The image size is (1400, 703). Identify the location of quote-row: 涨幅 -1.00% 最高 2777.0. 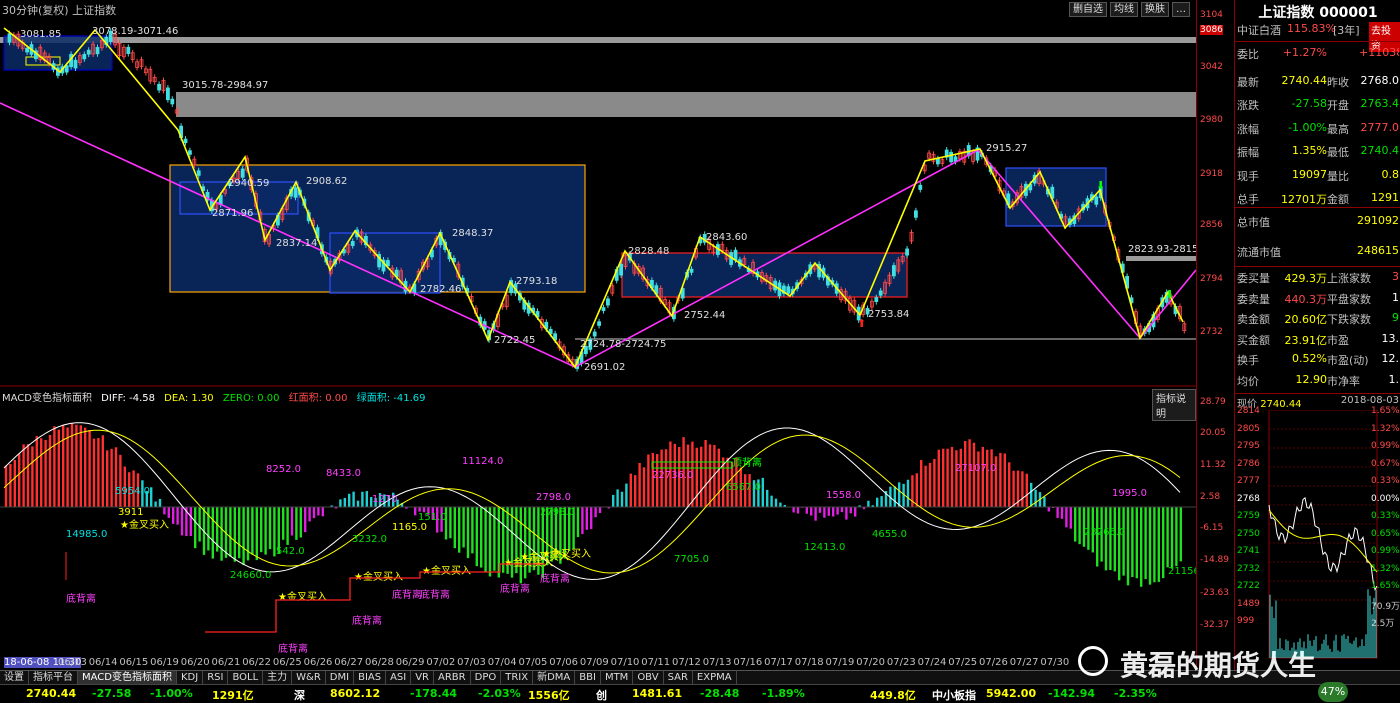
(1317, 131).